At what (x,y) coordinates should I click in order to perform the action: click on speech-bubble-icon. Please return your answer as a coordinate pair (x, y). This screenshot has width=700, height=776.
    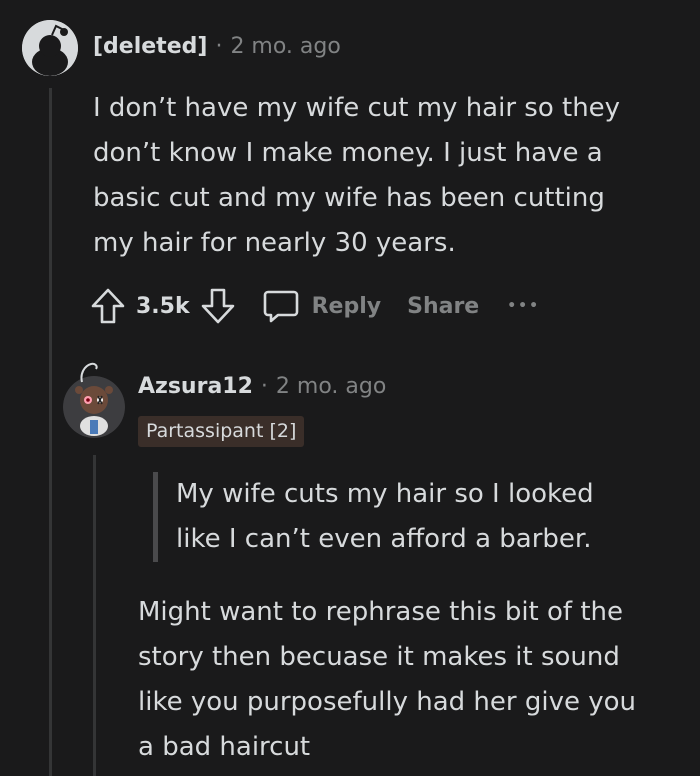
    Looking at the image, I should click on (280, 306).